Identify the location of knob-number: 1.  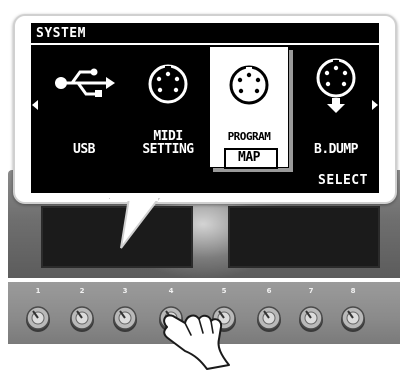
(38, 291).